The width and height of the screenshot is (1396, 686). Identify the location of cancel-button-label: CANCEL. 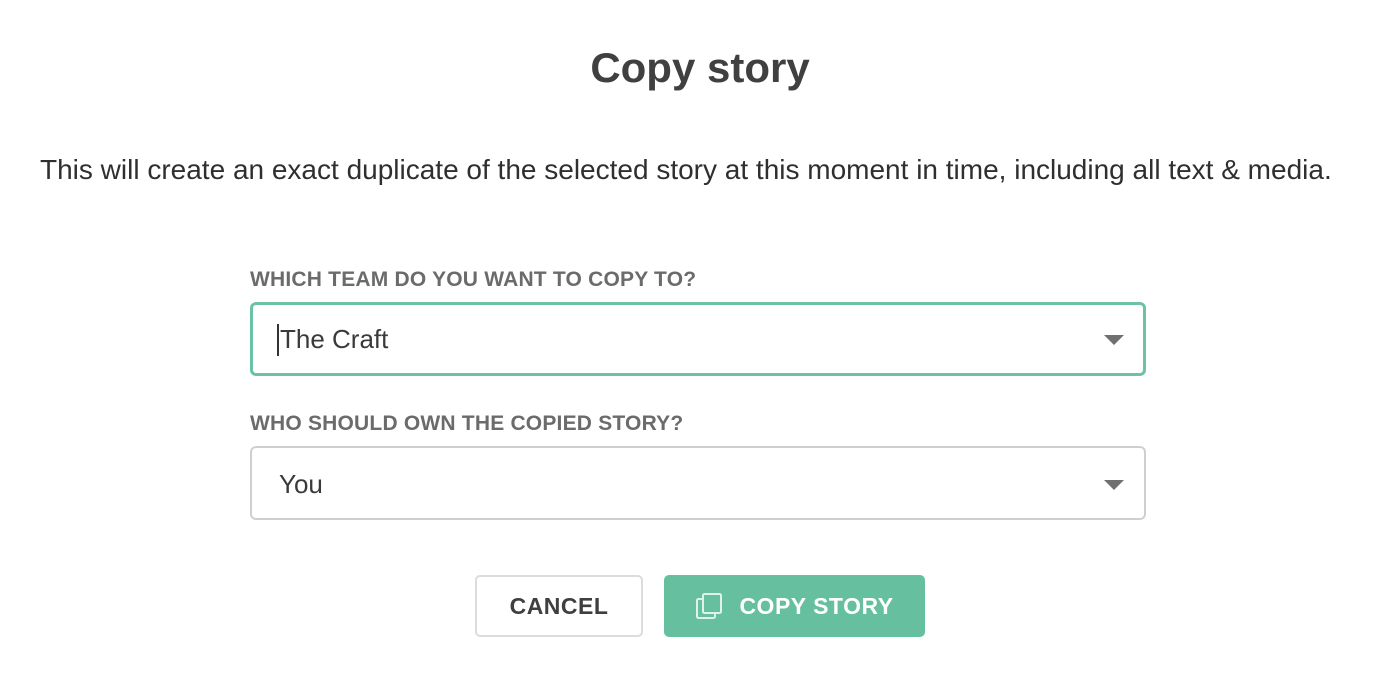
(559, 605).